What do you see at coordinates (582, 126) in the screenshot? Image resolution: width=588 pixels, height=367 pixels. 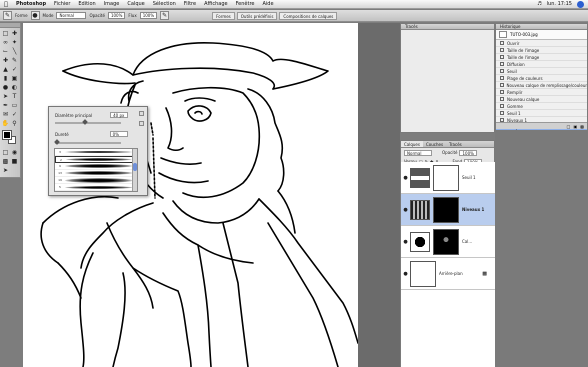 I see `trash-icon: ▩` at bounding box center [582, 126].